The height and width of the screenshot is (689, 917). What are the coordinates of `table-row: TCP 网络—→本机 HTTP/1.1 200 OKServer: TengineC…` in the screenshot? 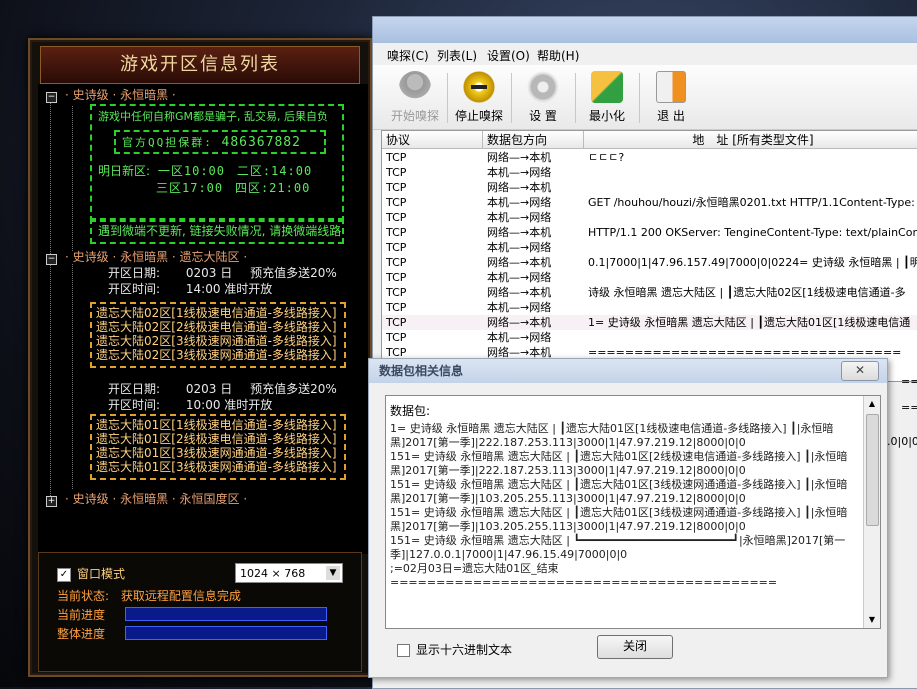 It's located at (649, 232).